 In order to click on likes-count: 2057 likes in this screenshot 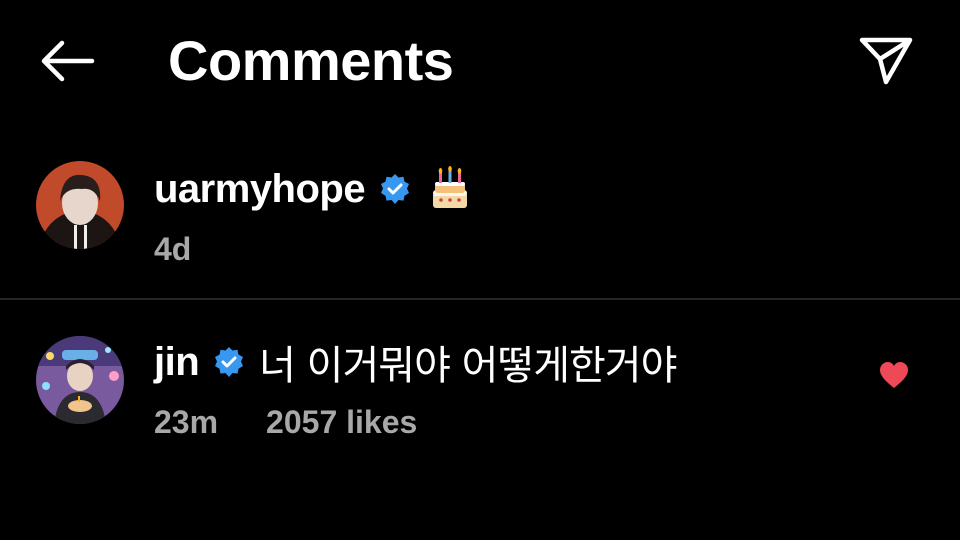, I will do `click(341, 422)`.